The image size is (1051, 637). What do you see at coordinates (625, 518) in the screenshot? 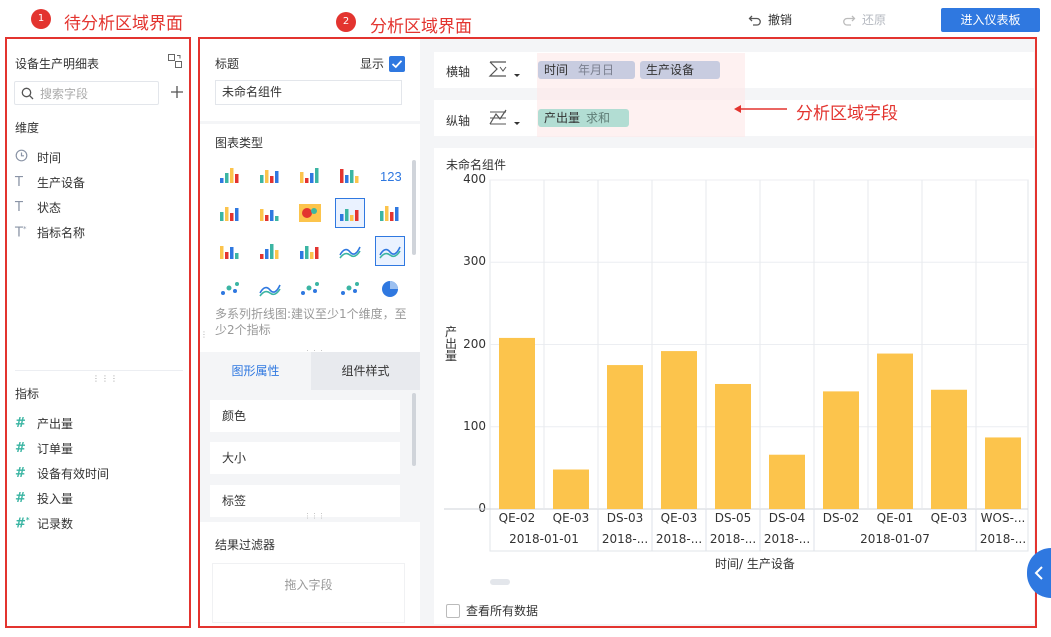
I see `x-category-label: DS-03` at bounding box center [625, 518].